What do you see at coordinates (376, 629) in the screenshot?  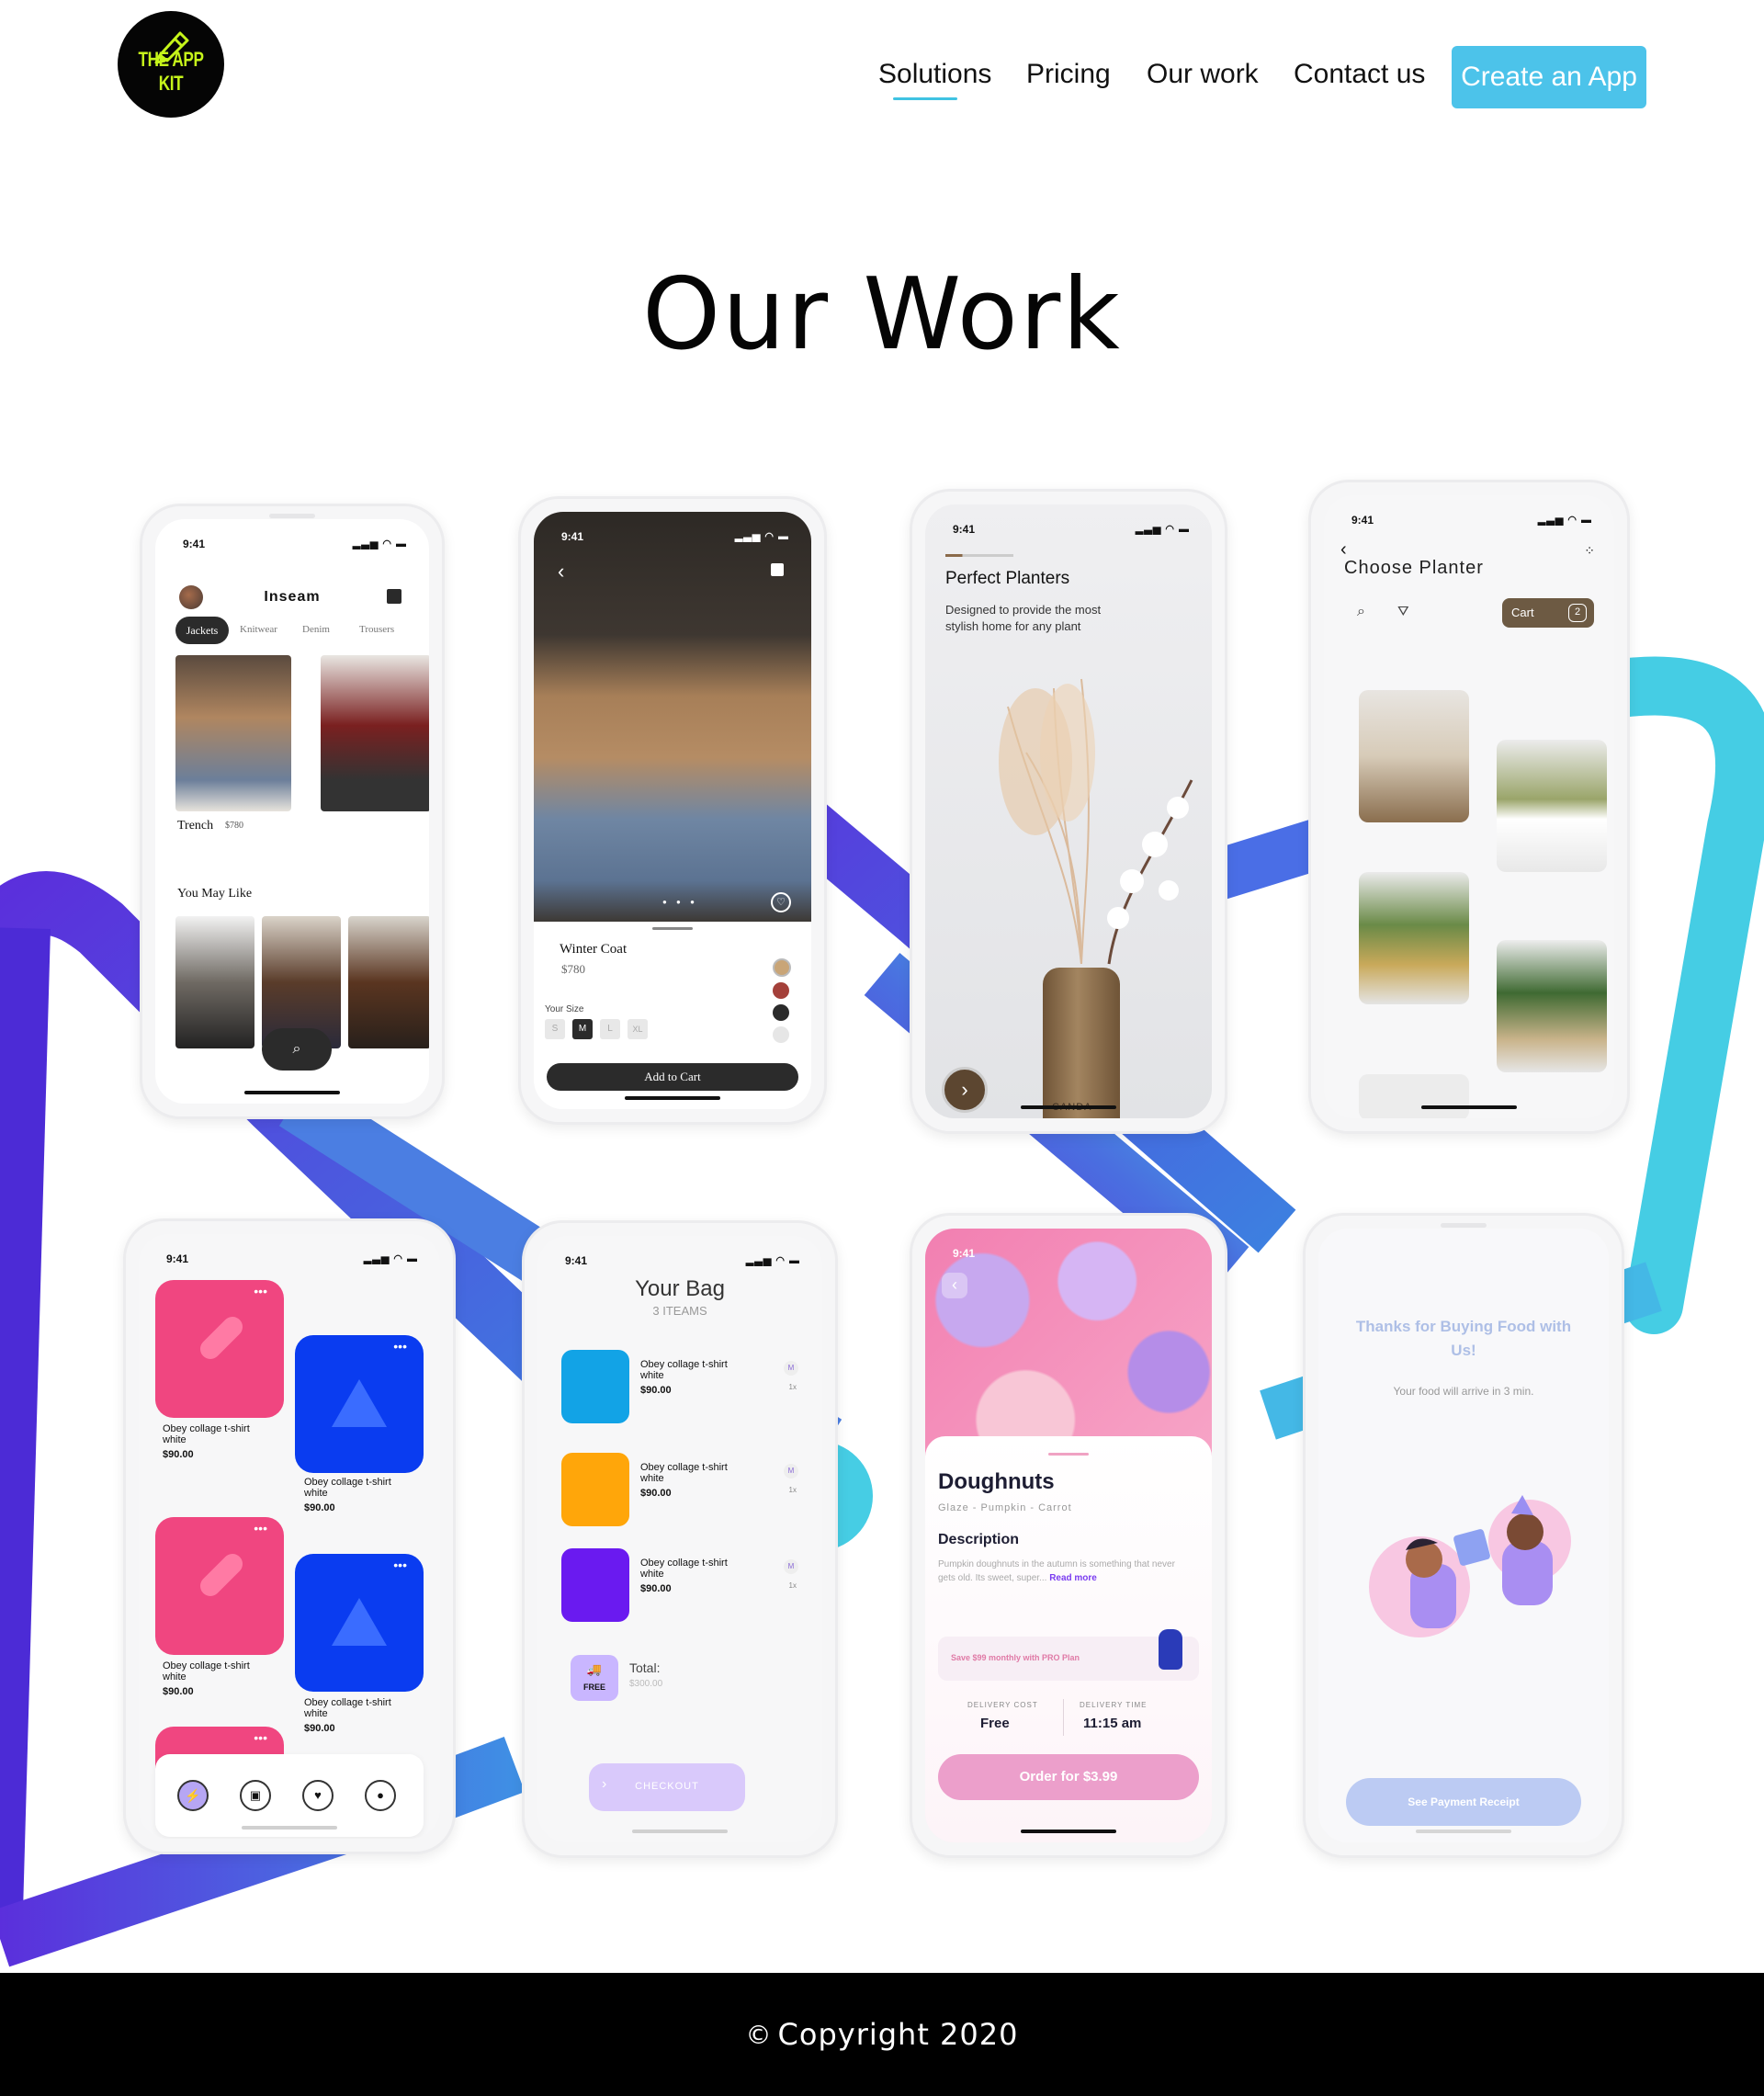 I see `tab-trousers: Trousers` at bounding box center [376, 629].